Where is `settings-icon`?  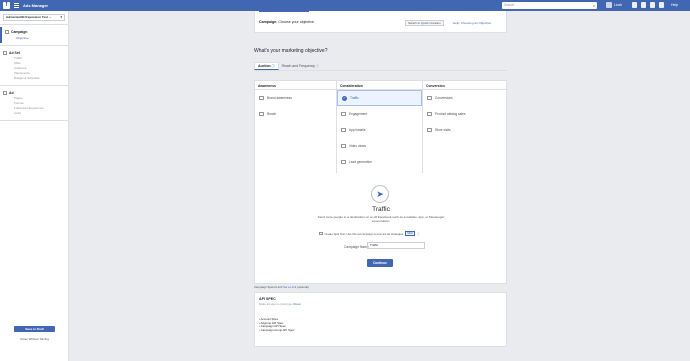
settings-icon is located at coordinates (661, 5).